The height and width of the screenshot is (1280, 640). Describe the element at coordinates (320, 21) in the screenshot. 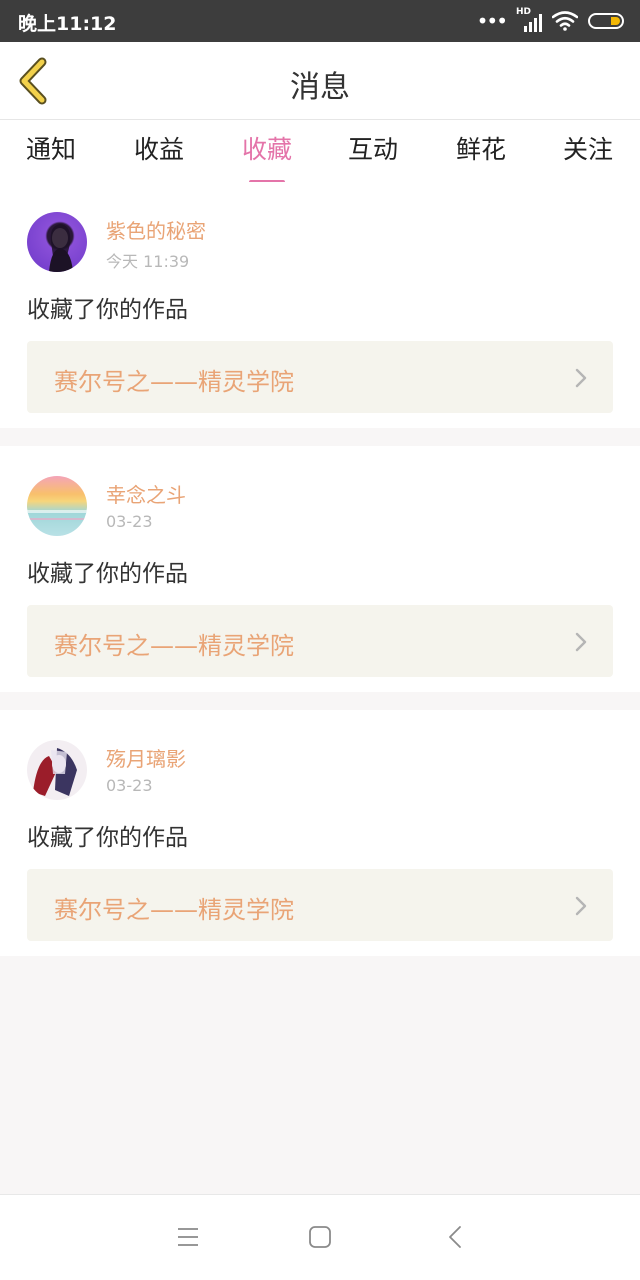

I see `status-bar: 晚上11:12 ••• HD` at that location.